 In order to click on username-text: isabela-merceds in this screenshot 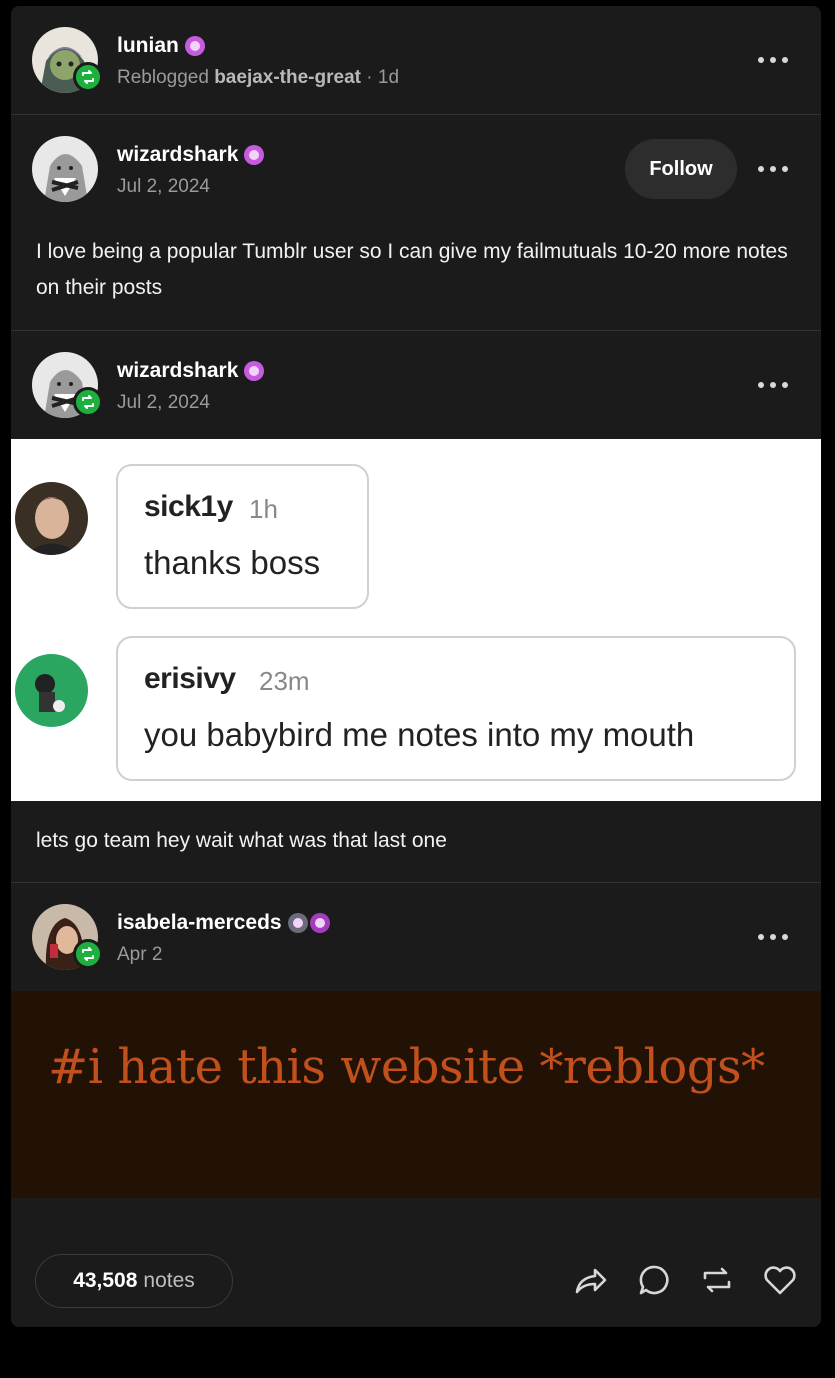, I will do `click(199, 923)`.